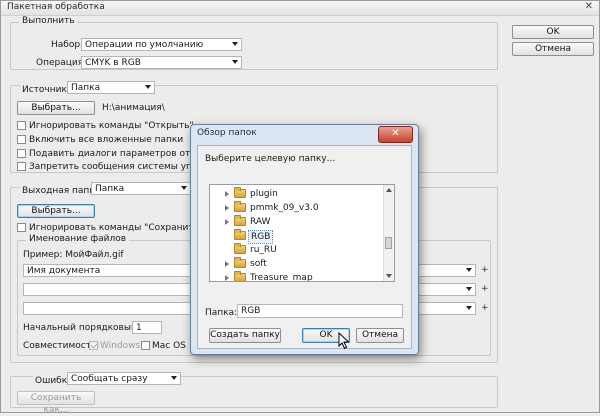  What do you see at coordinates (144, 45) in the screenshot?
I see `set-value: Операции по умолчанию` at bounding box center [144, 45].